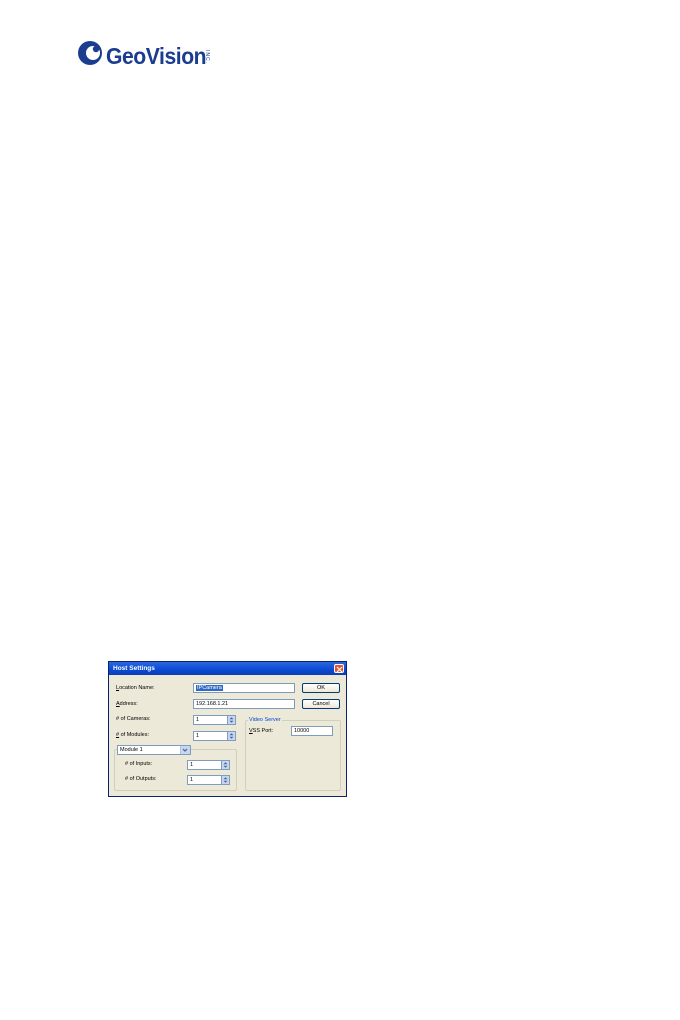 This screenshot has height=1020, width=680. I want to click on inputs-stepper: 1, so click(209, 765).